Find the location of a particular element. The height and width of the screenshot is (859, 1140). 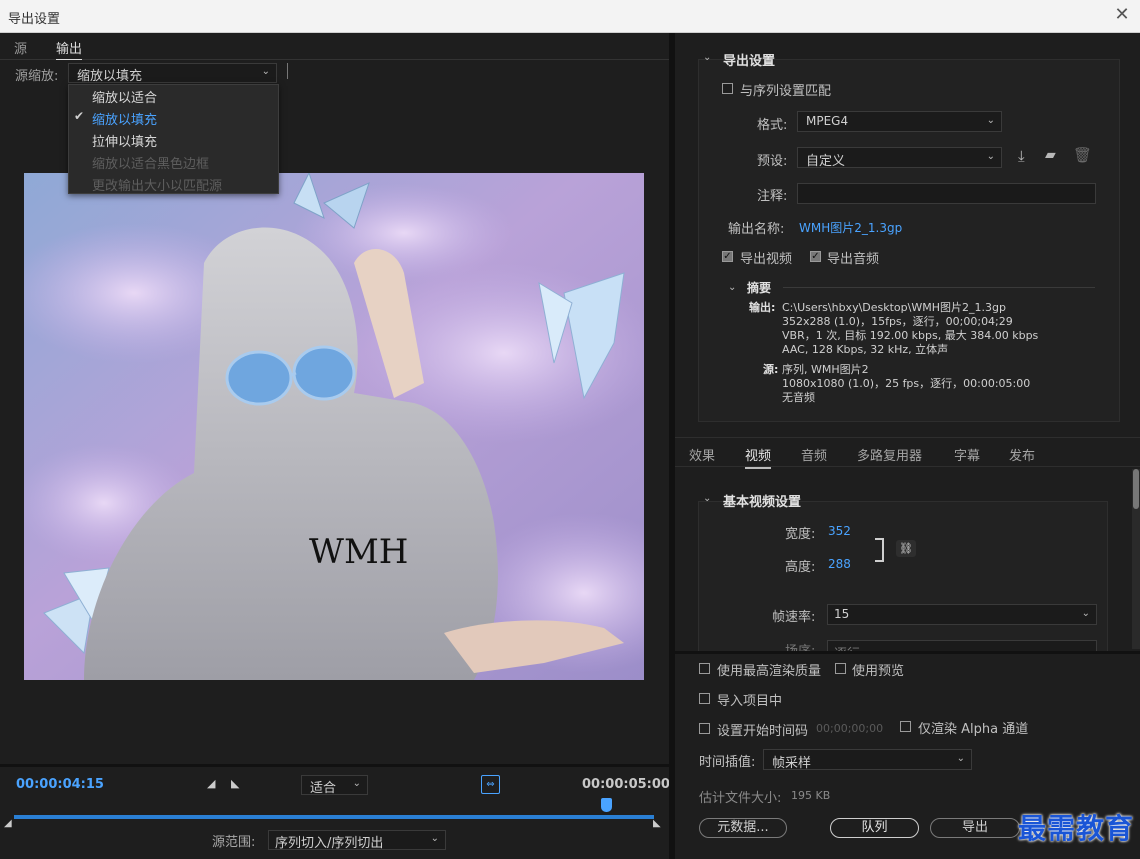

import-preset-icon: ▰ is located at coordinates (1050, 155).